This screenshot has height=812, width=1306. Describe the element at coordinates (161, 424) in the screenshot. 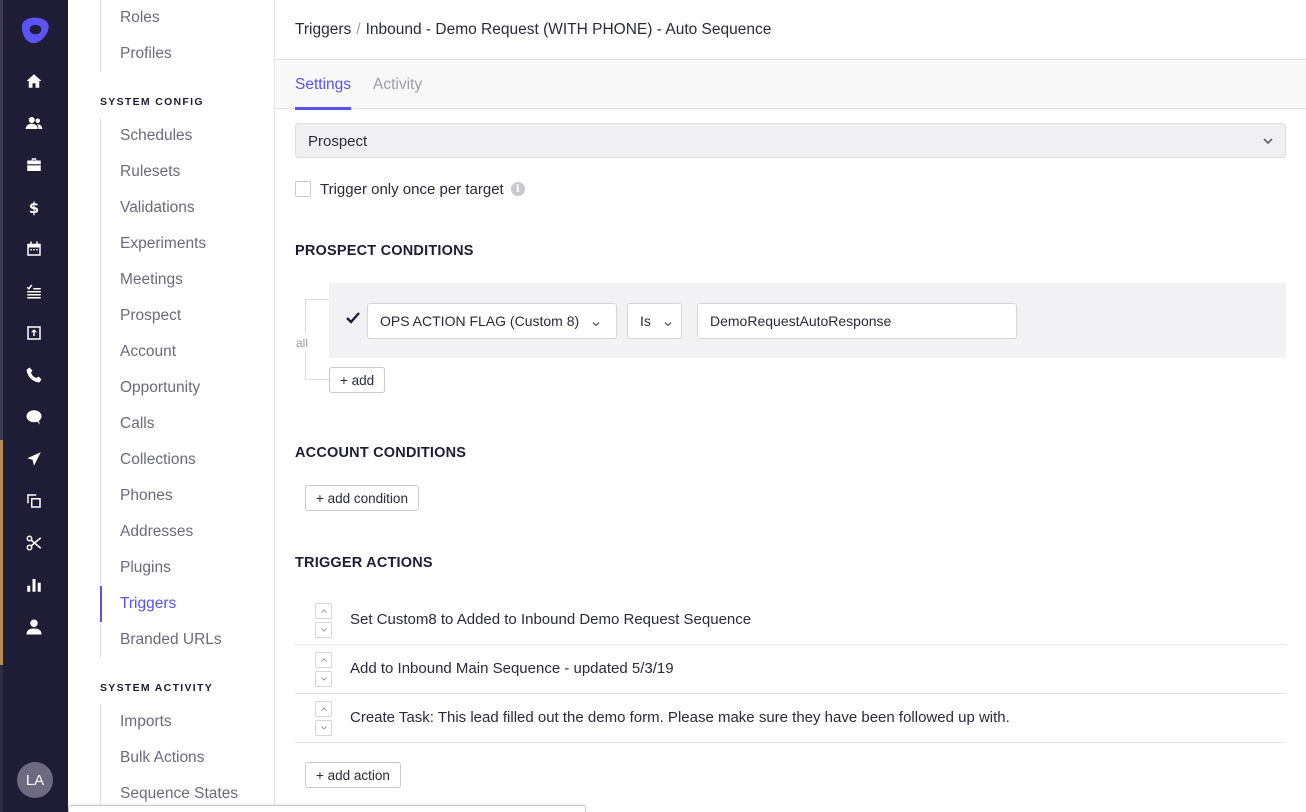

I see `sidebar-item-calls: Calls` at that location.